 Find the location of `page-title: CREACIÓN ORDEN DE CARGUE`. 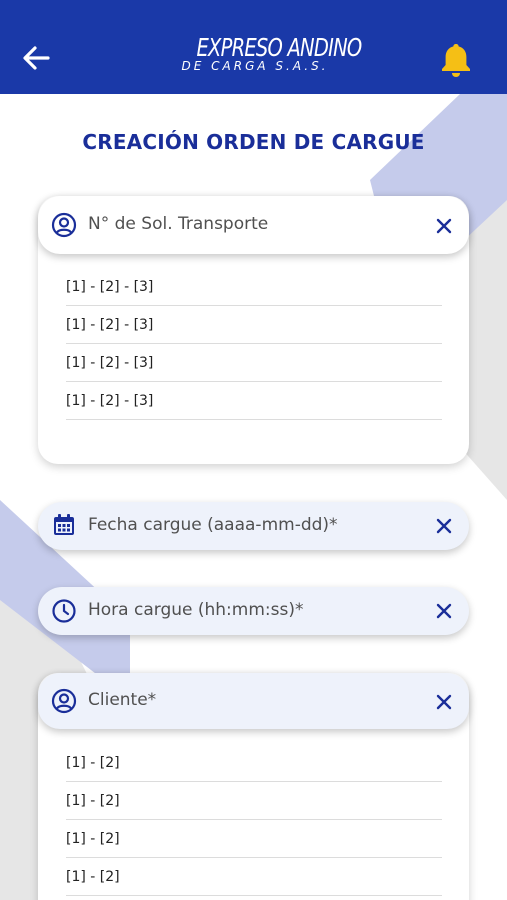

page-title: CREACIÓN ORDEN DE CARGUE is located at coordinates (253, 142).